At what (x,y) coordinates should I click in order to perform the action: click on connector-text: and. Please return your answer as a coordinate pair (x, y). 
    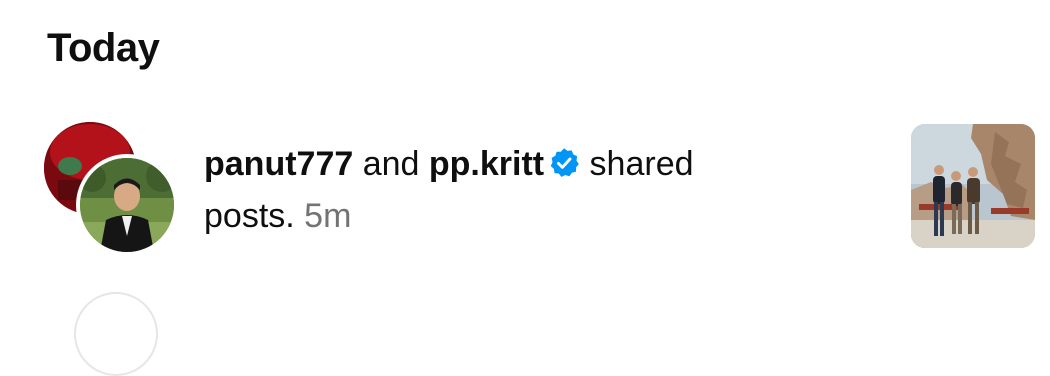
    Looking at the image, I should click on (391, 164).